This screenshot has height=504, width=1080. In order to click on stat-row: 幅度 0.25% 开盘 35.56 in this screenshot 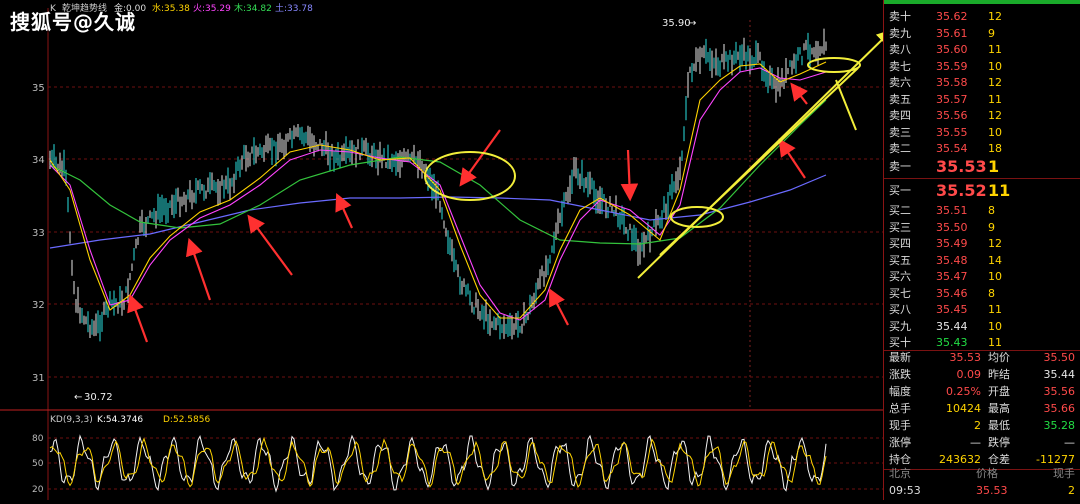, I will do `click(982, 391)`.